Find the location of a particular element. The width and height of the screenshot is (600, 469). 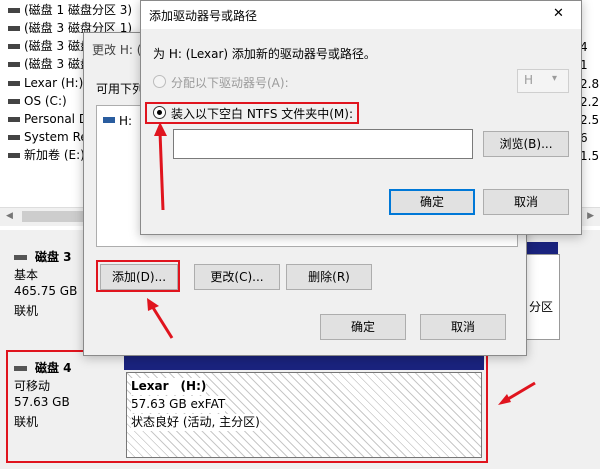

volume-capacity-fragment: 2.2 is located at coordinates (590, 102).